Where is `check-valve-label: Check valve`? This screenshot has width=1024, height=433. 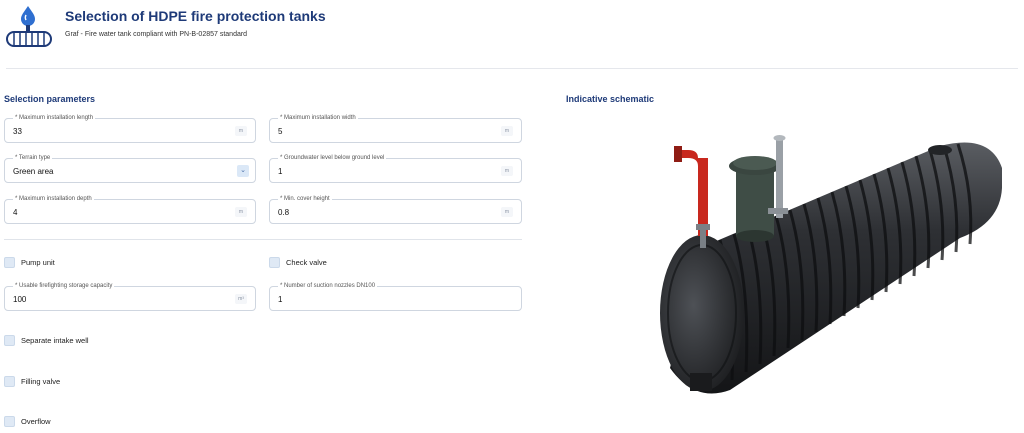 check-valve-label: Check valve is located at coordinates (306, 262).